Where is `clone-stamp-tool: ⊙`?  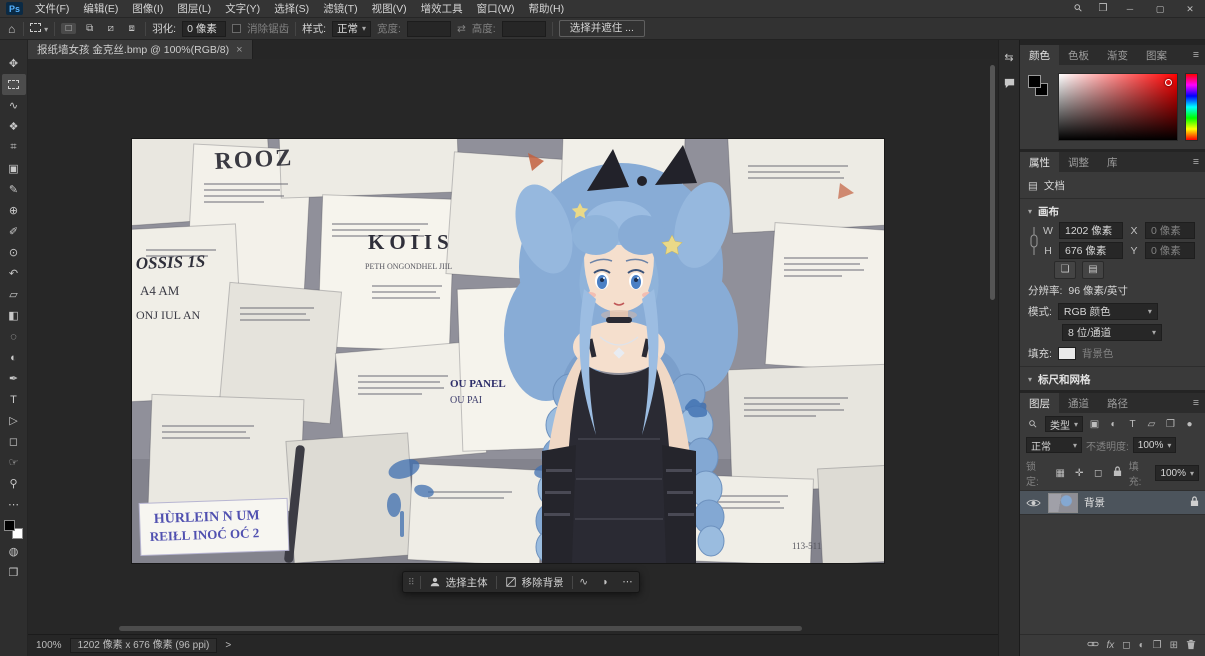
clone-stamp-tool: ⊙ is located at coordinates (14, 252).